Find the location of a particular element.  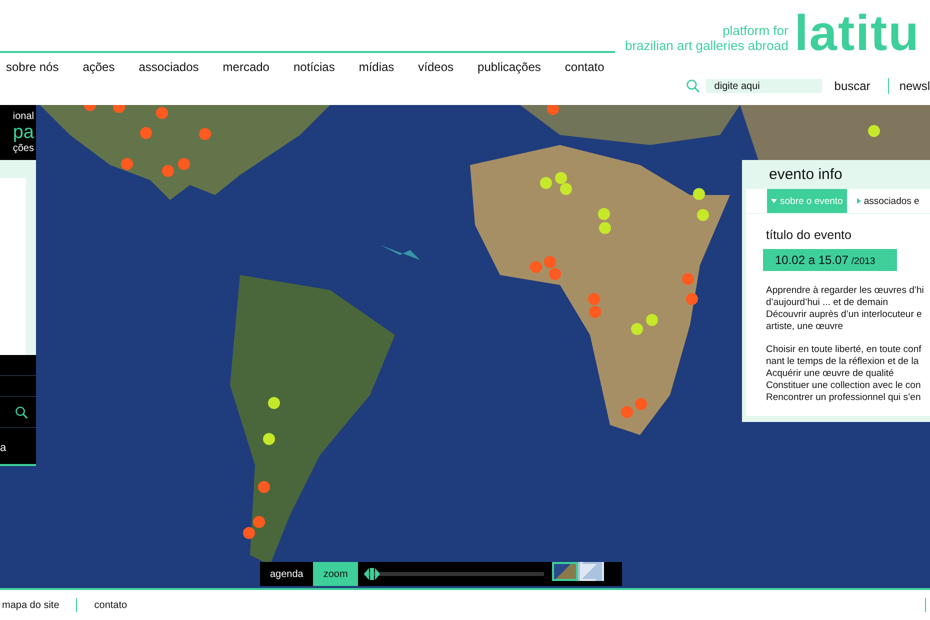

description-line: Rencontrer un professionnel qui s’en is located at coordinates (844, 398).